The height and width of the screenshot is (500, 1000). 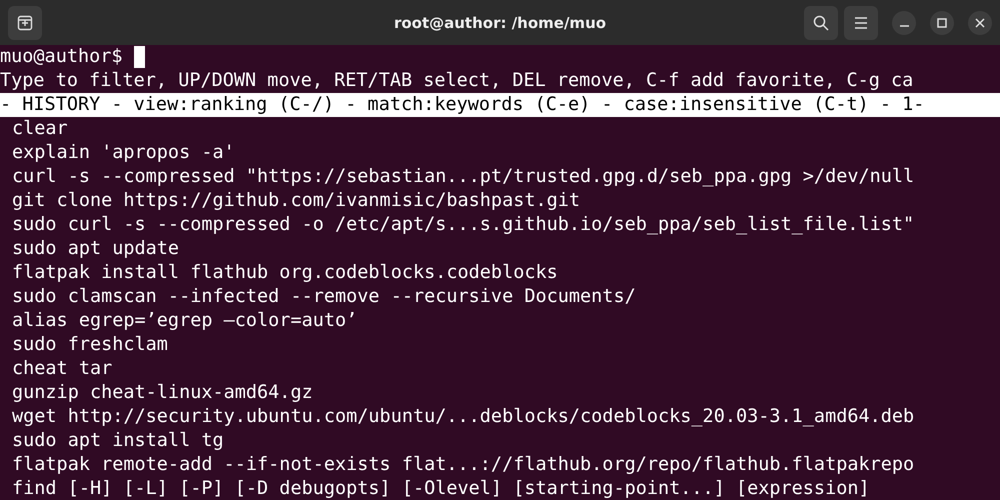 I want to click on text-cursor, so click(x=139, y=57).